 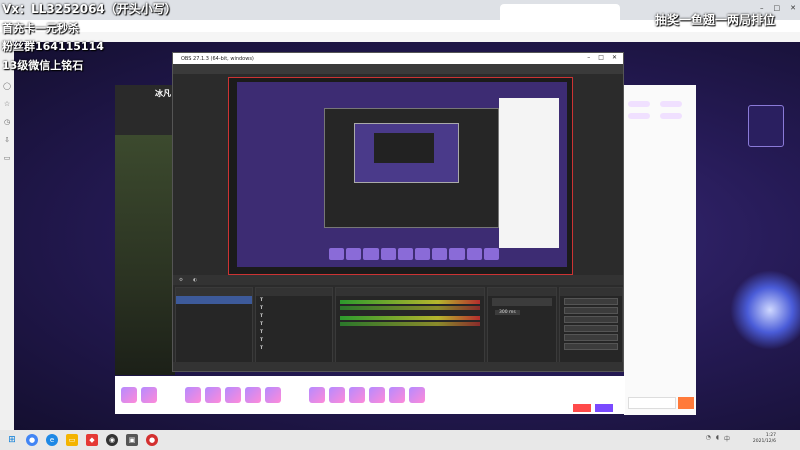 What do you see at coordinates (195, 280) in the screenshot?
I see `filters-button: ◐` at bounding box center [195, 280].